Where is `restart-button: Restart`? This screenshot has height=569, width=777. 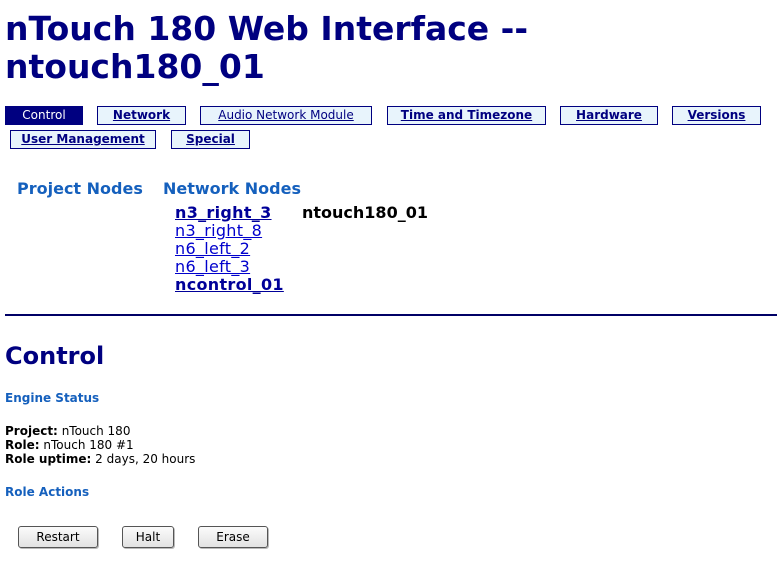 restart-button: Restart is located at coordinates (58, 537).